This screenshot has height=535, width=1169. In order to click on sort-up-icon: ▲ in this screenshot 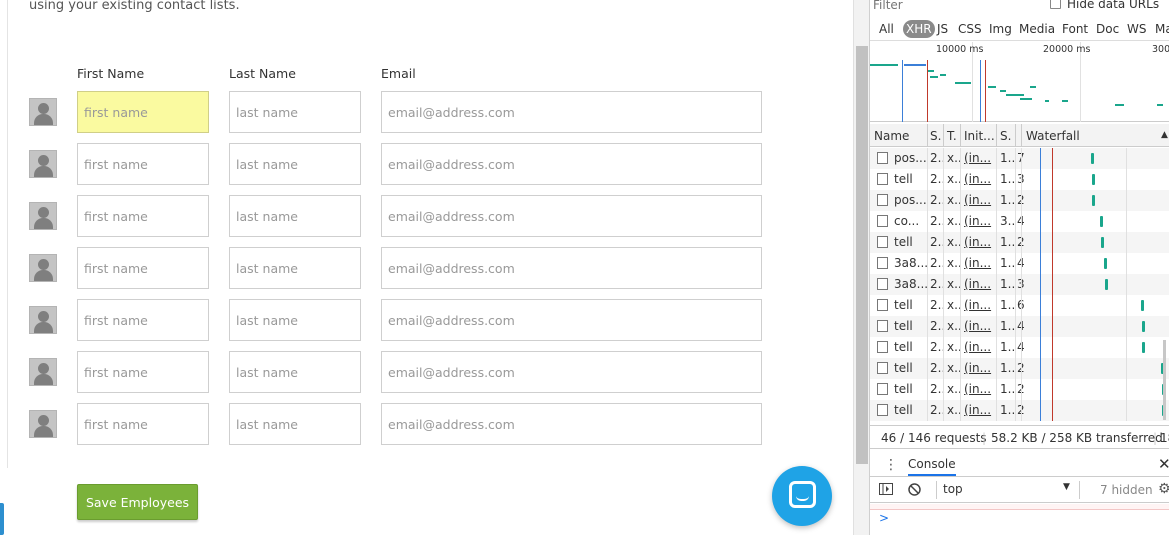, I will do `click(1164, 135)`.